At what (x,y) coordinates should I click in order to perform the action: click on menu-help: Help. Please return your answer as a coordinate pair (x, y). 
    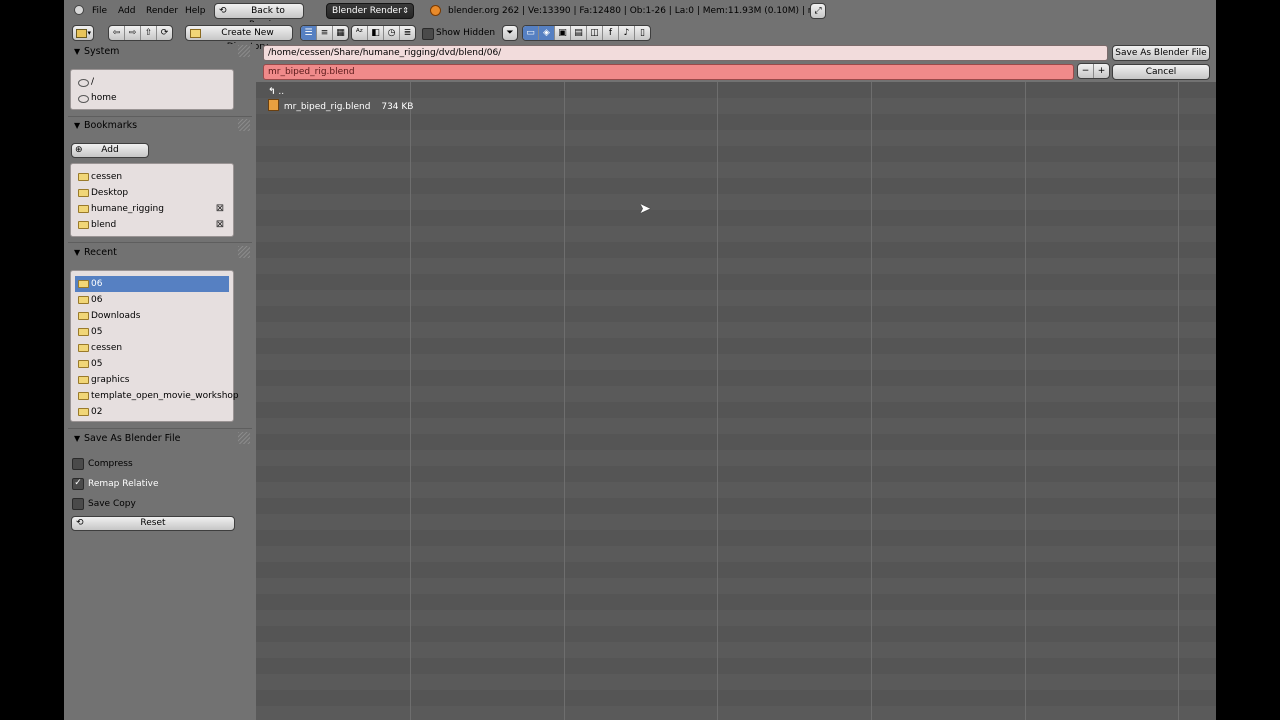
    Looking at the image, I should click on (195, 11).